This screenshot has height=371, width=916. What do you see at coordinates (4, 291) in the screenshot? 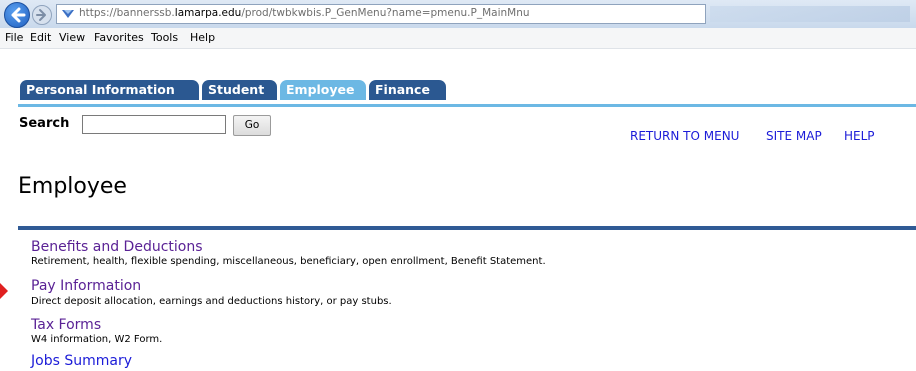
I see `pointer-arrow-icon` at bounding box center [4, 291].